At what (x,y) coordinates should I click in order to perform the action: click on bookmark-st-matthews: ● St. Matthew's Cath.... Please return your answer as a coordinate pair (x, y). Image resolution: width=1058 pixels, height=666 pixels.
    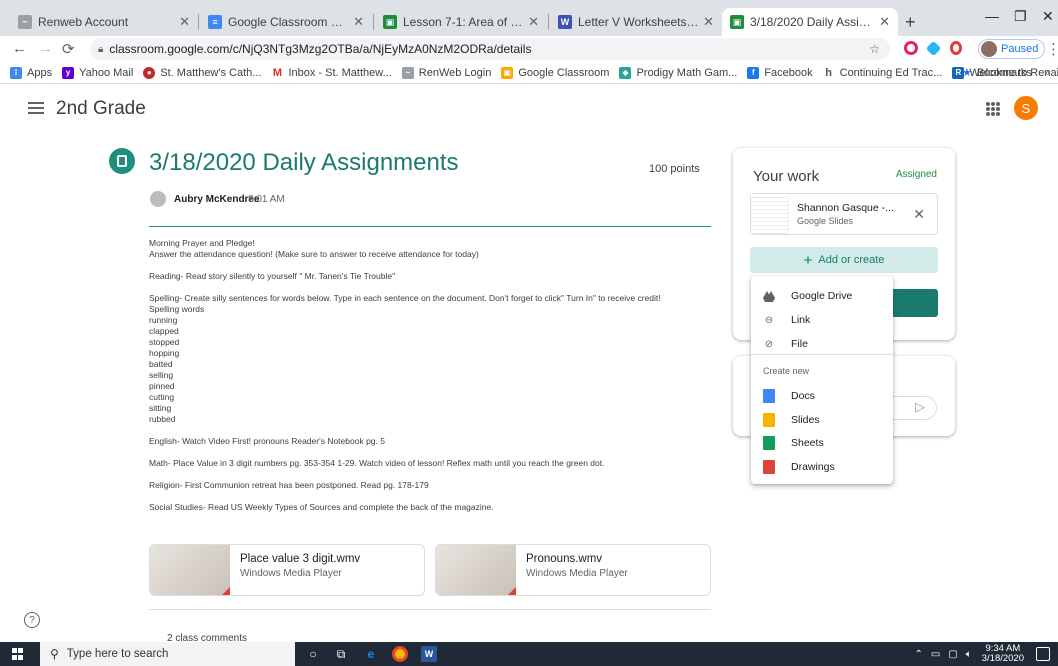
    Looking at the image, I should click on (202, 72).